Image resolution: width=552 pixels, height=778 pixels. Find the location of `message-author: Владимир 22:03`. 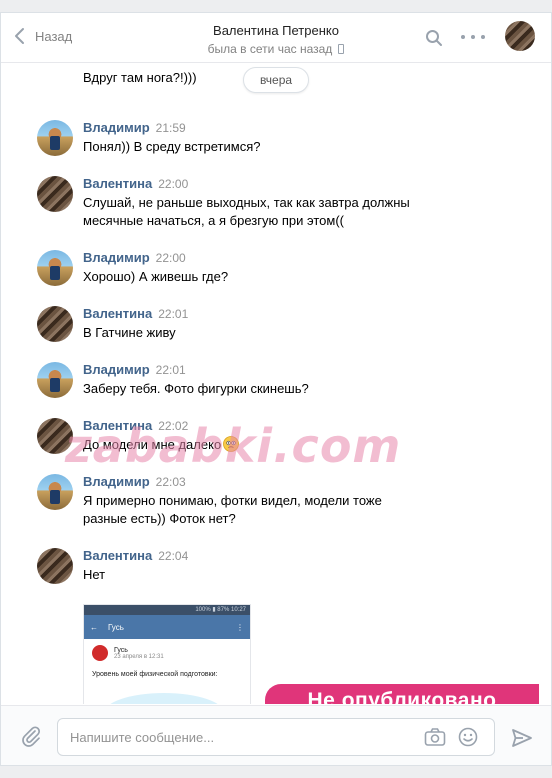

message-author: Владимир 22:03 is located at coordinates (134, 481).